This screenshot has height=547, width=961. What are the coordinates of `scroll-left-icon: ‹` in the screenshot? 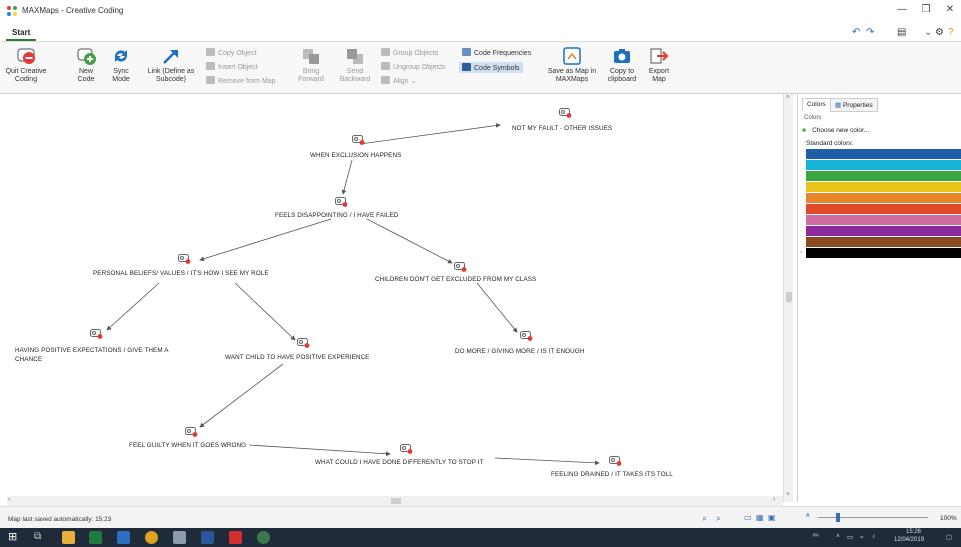 It's located at (9, 499).